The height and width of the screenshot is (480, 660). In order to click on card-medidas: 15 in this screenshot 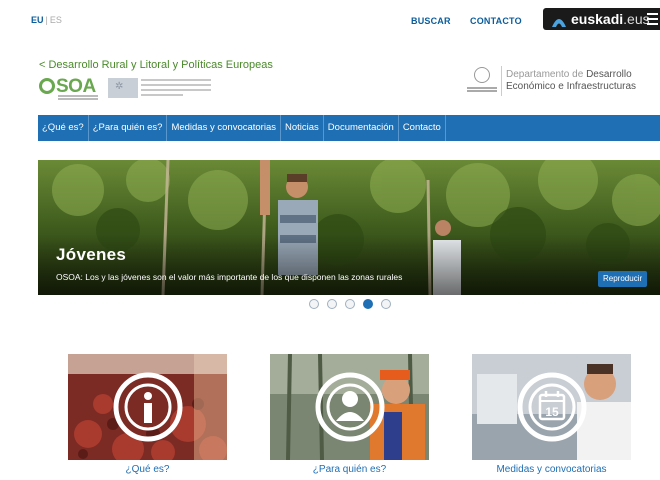, I will do `click(551, 407)`.